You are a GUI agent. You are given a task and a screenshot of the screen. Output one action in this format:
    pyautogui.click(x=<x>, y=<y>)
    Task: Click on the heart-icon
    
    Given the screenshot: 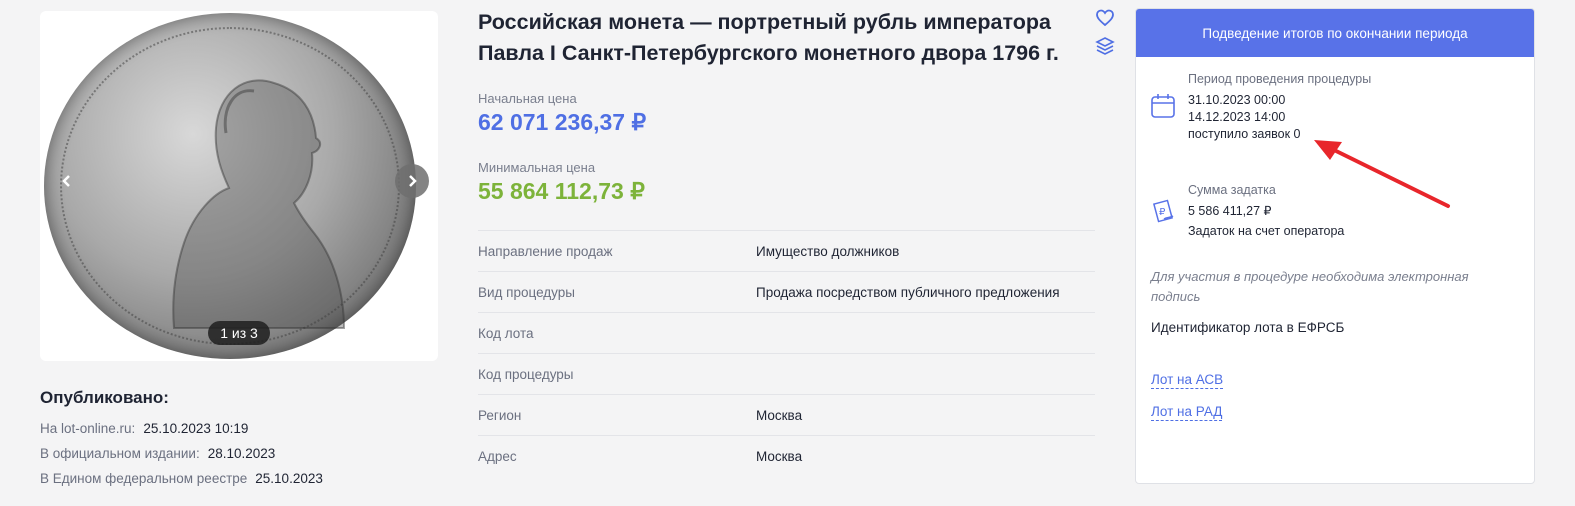 What is the action you would take?
    pyautogui.click(x=1105, y=18)
    